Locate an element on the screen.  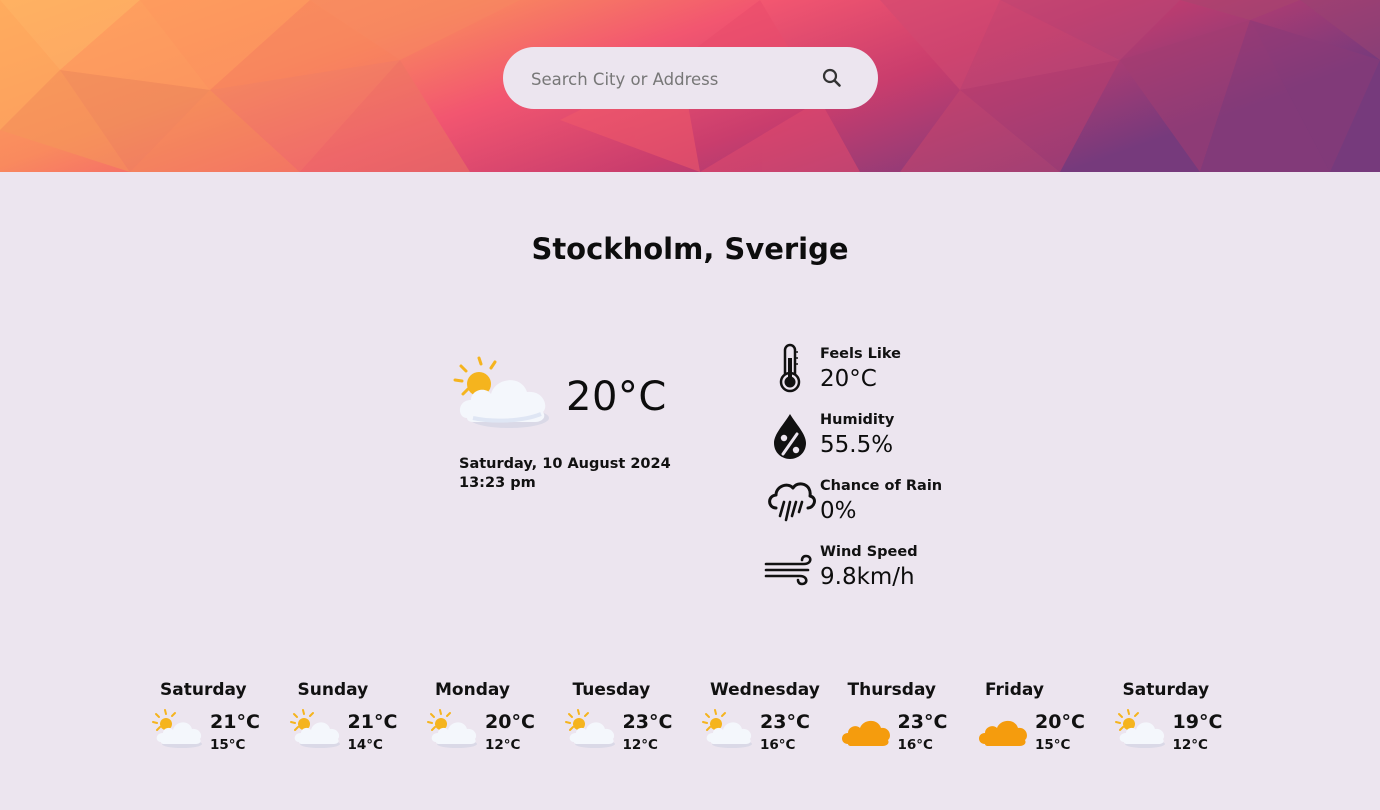
search-bar is located at coordinates (690, 78).